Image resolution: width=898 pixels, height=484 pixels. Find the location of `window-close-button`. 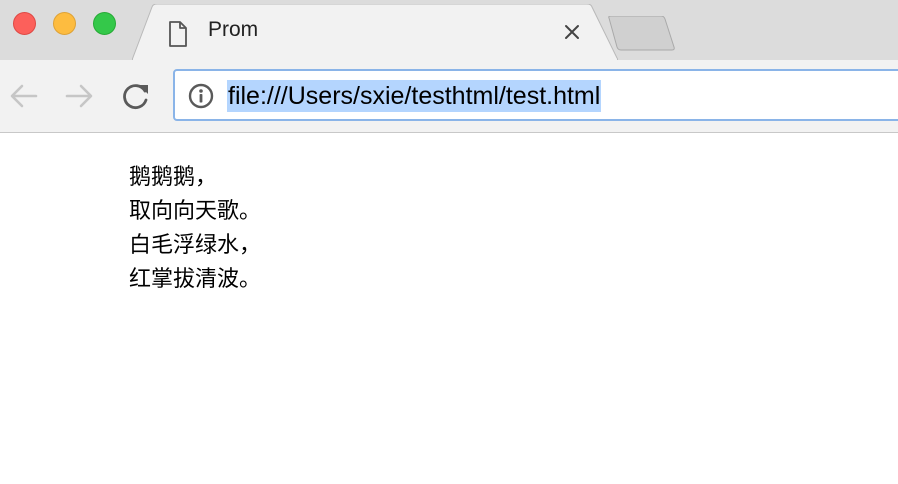

window-close-button is located at coordinates (24, 23).